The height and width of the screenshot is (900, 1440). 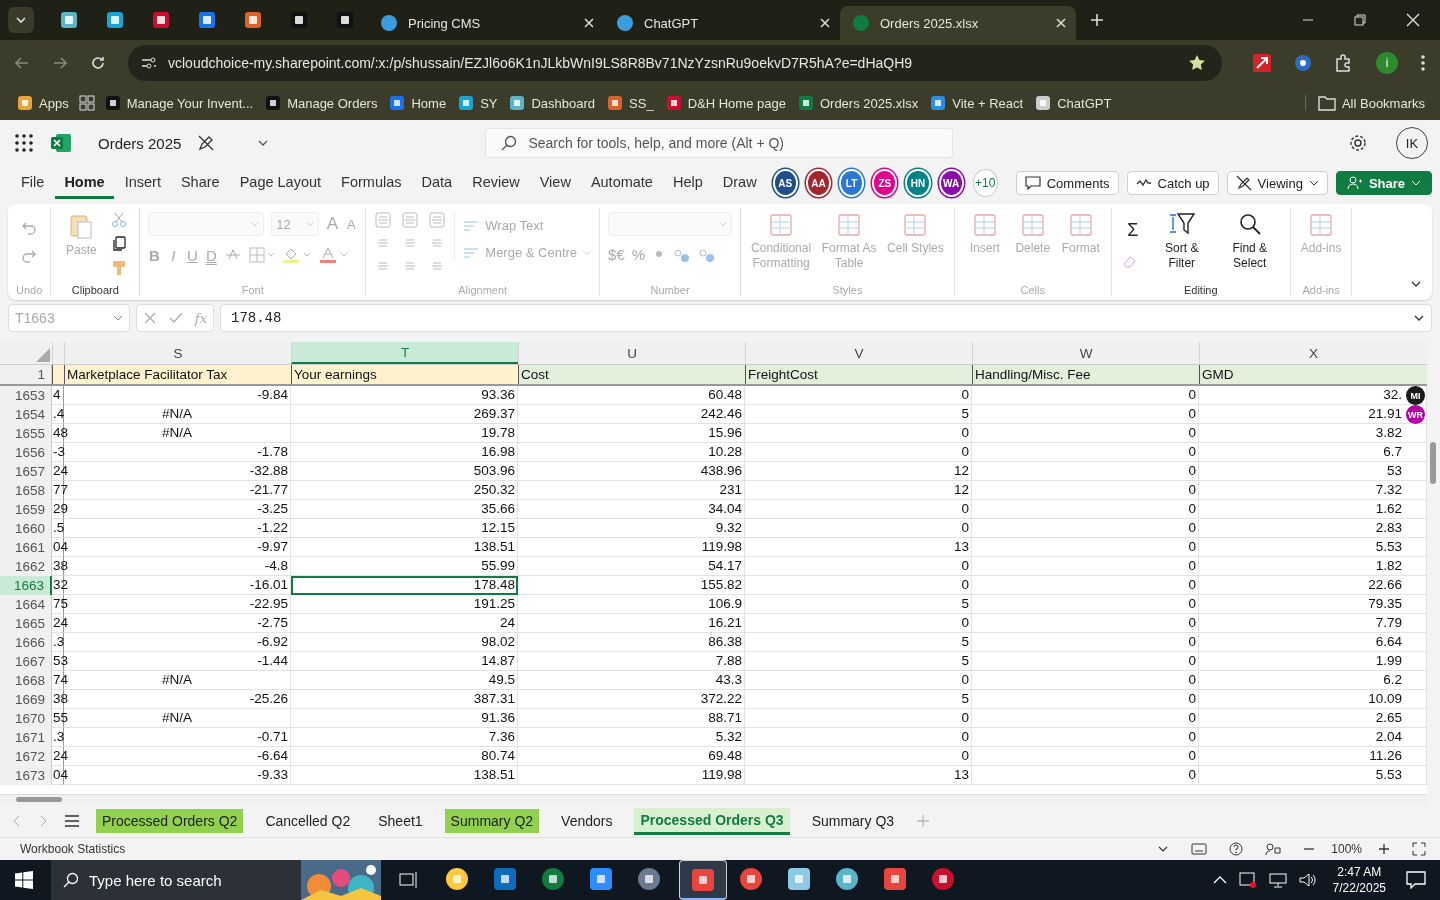 What do you see at coordinates (26, 547) in the screenshot?
I see `row-number: 1661` at bounding box center [26, 547].